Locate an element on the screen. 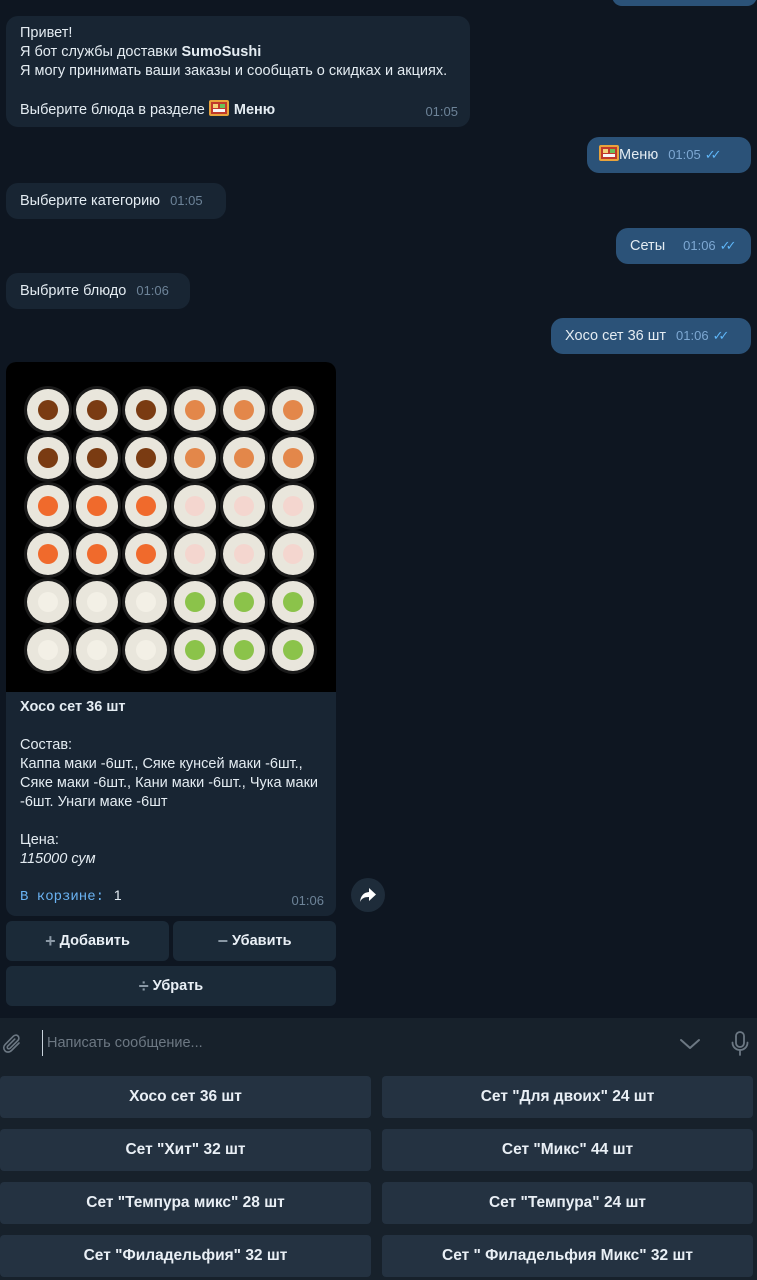 The height and width of the screenshot is (1280, 757). composition-label: Состав: is located at coordinates (46, 745).